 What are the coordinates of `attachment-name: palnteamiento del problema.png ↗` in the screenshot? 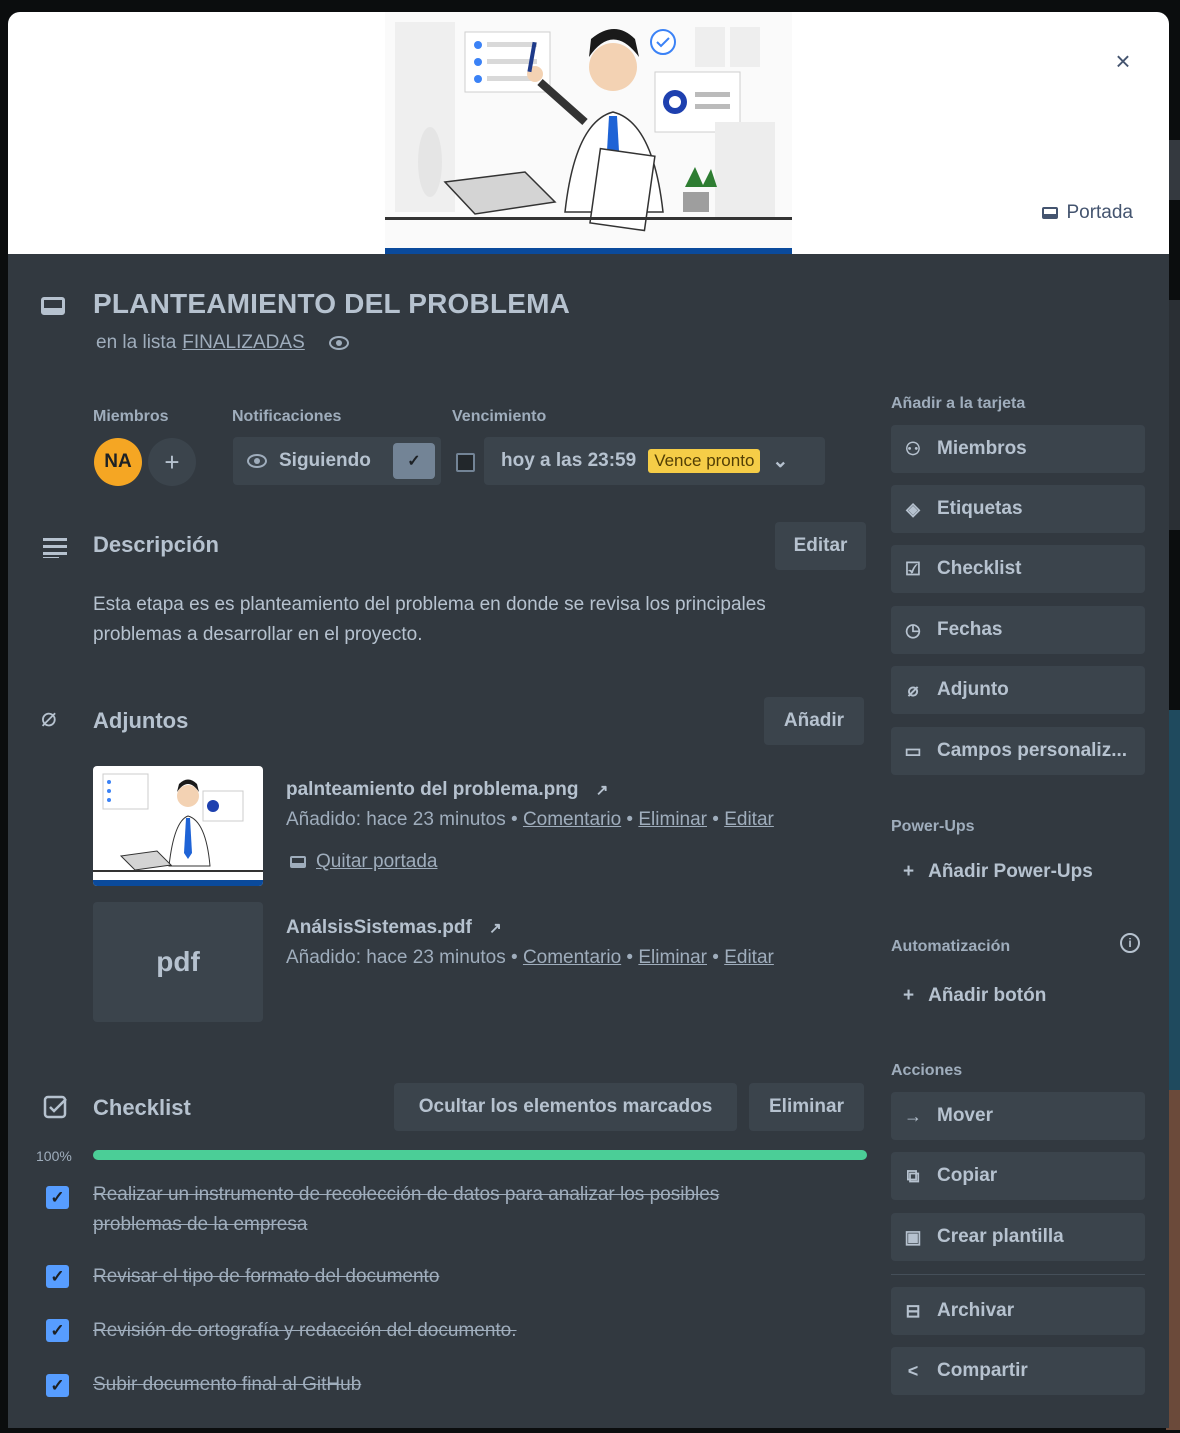 It's located at (447, 790).